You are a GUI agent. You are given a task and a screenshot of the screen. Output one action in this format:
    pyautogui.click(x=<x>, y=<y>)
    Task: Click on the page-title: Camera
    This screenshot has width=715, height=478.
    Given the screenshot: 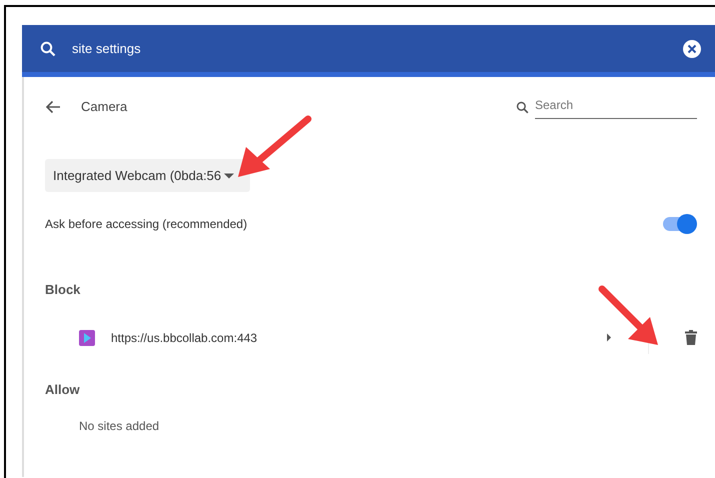 What is the action you would take?
    pyautogui.click(x=104, y=107)
    